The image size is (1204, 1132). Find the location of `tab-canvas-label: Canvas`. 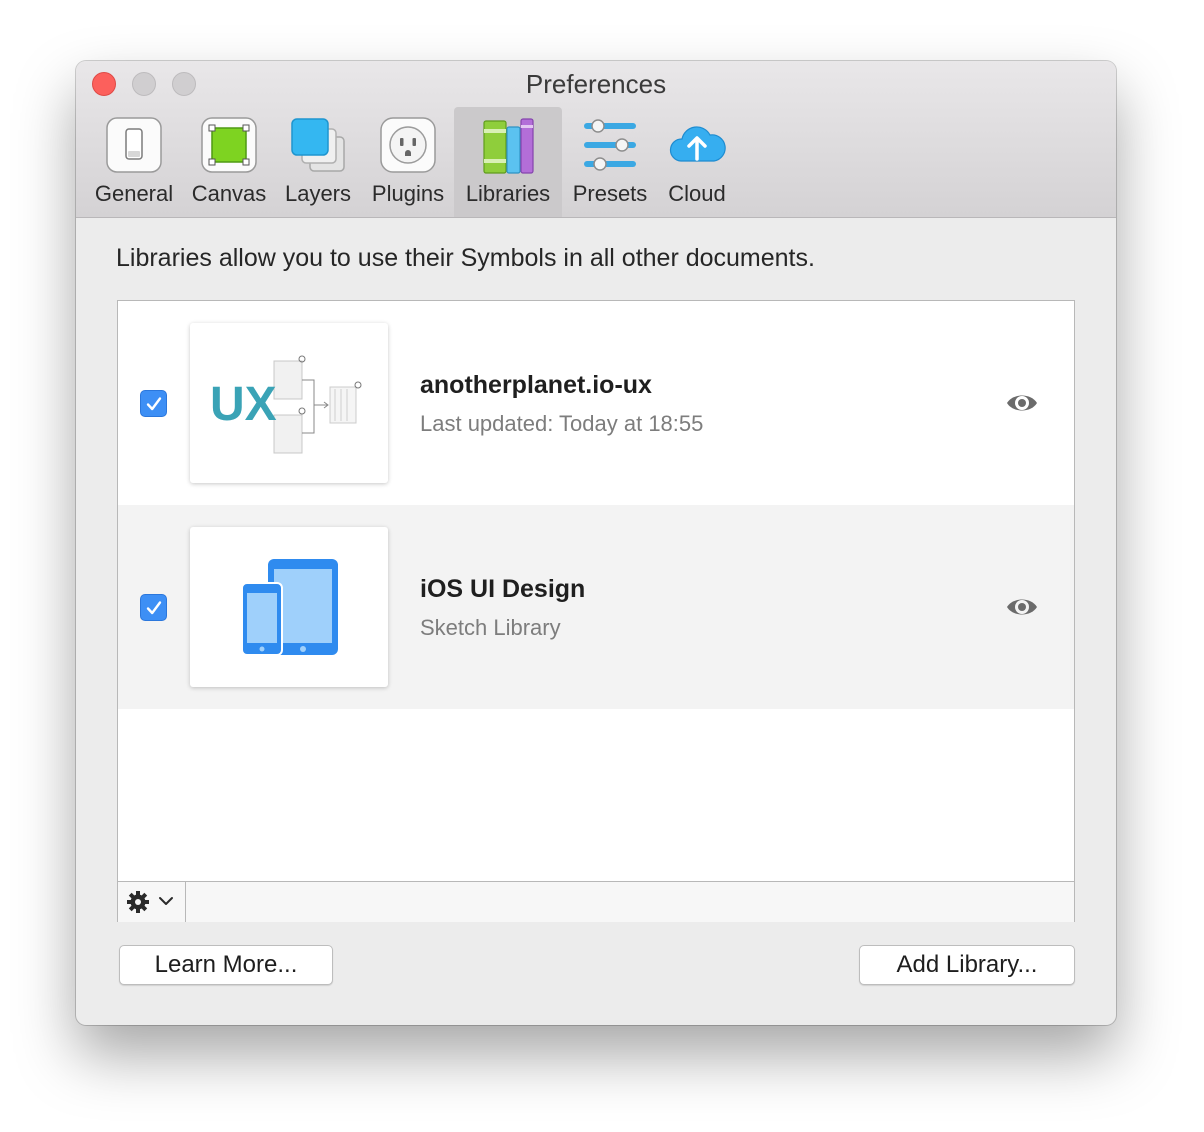

tab-canvas-label: Canvas is located at coordinates (229, 193).